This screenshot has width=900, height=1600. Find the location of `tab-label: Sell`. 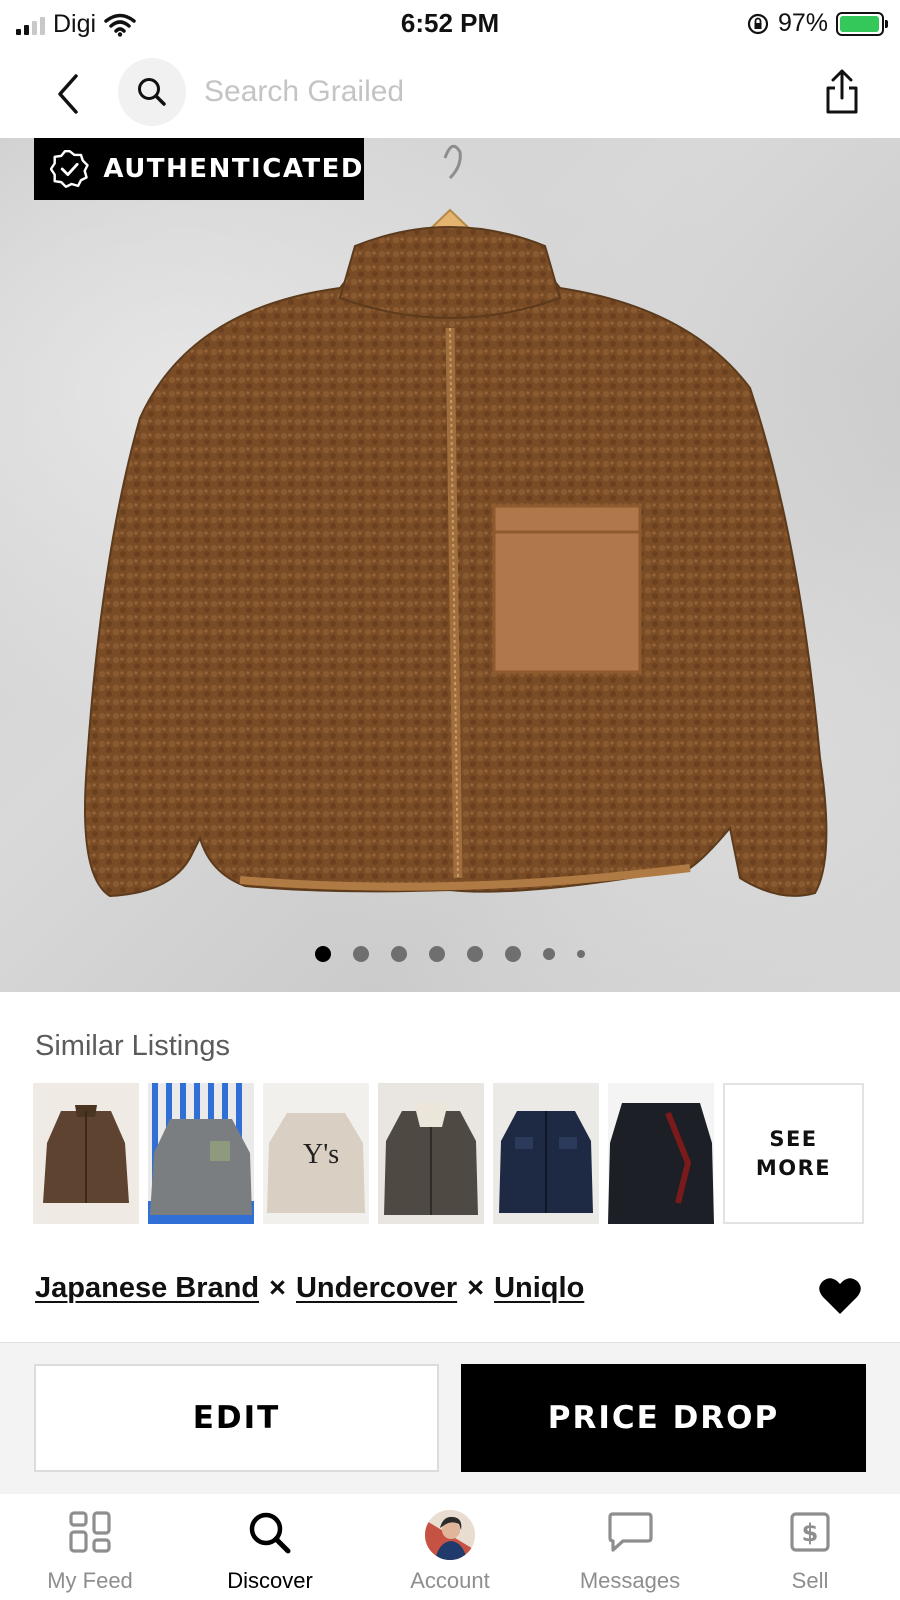

tab-label: Sell is located at coordinates (810, 1580).